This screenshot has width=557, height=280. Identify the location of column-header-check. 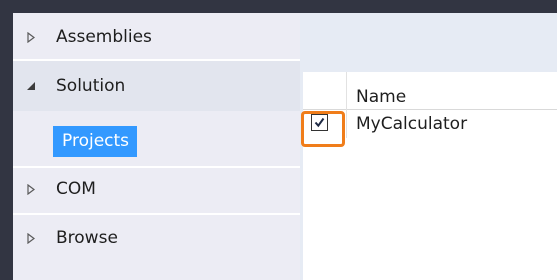
(325, 91).